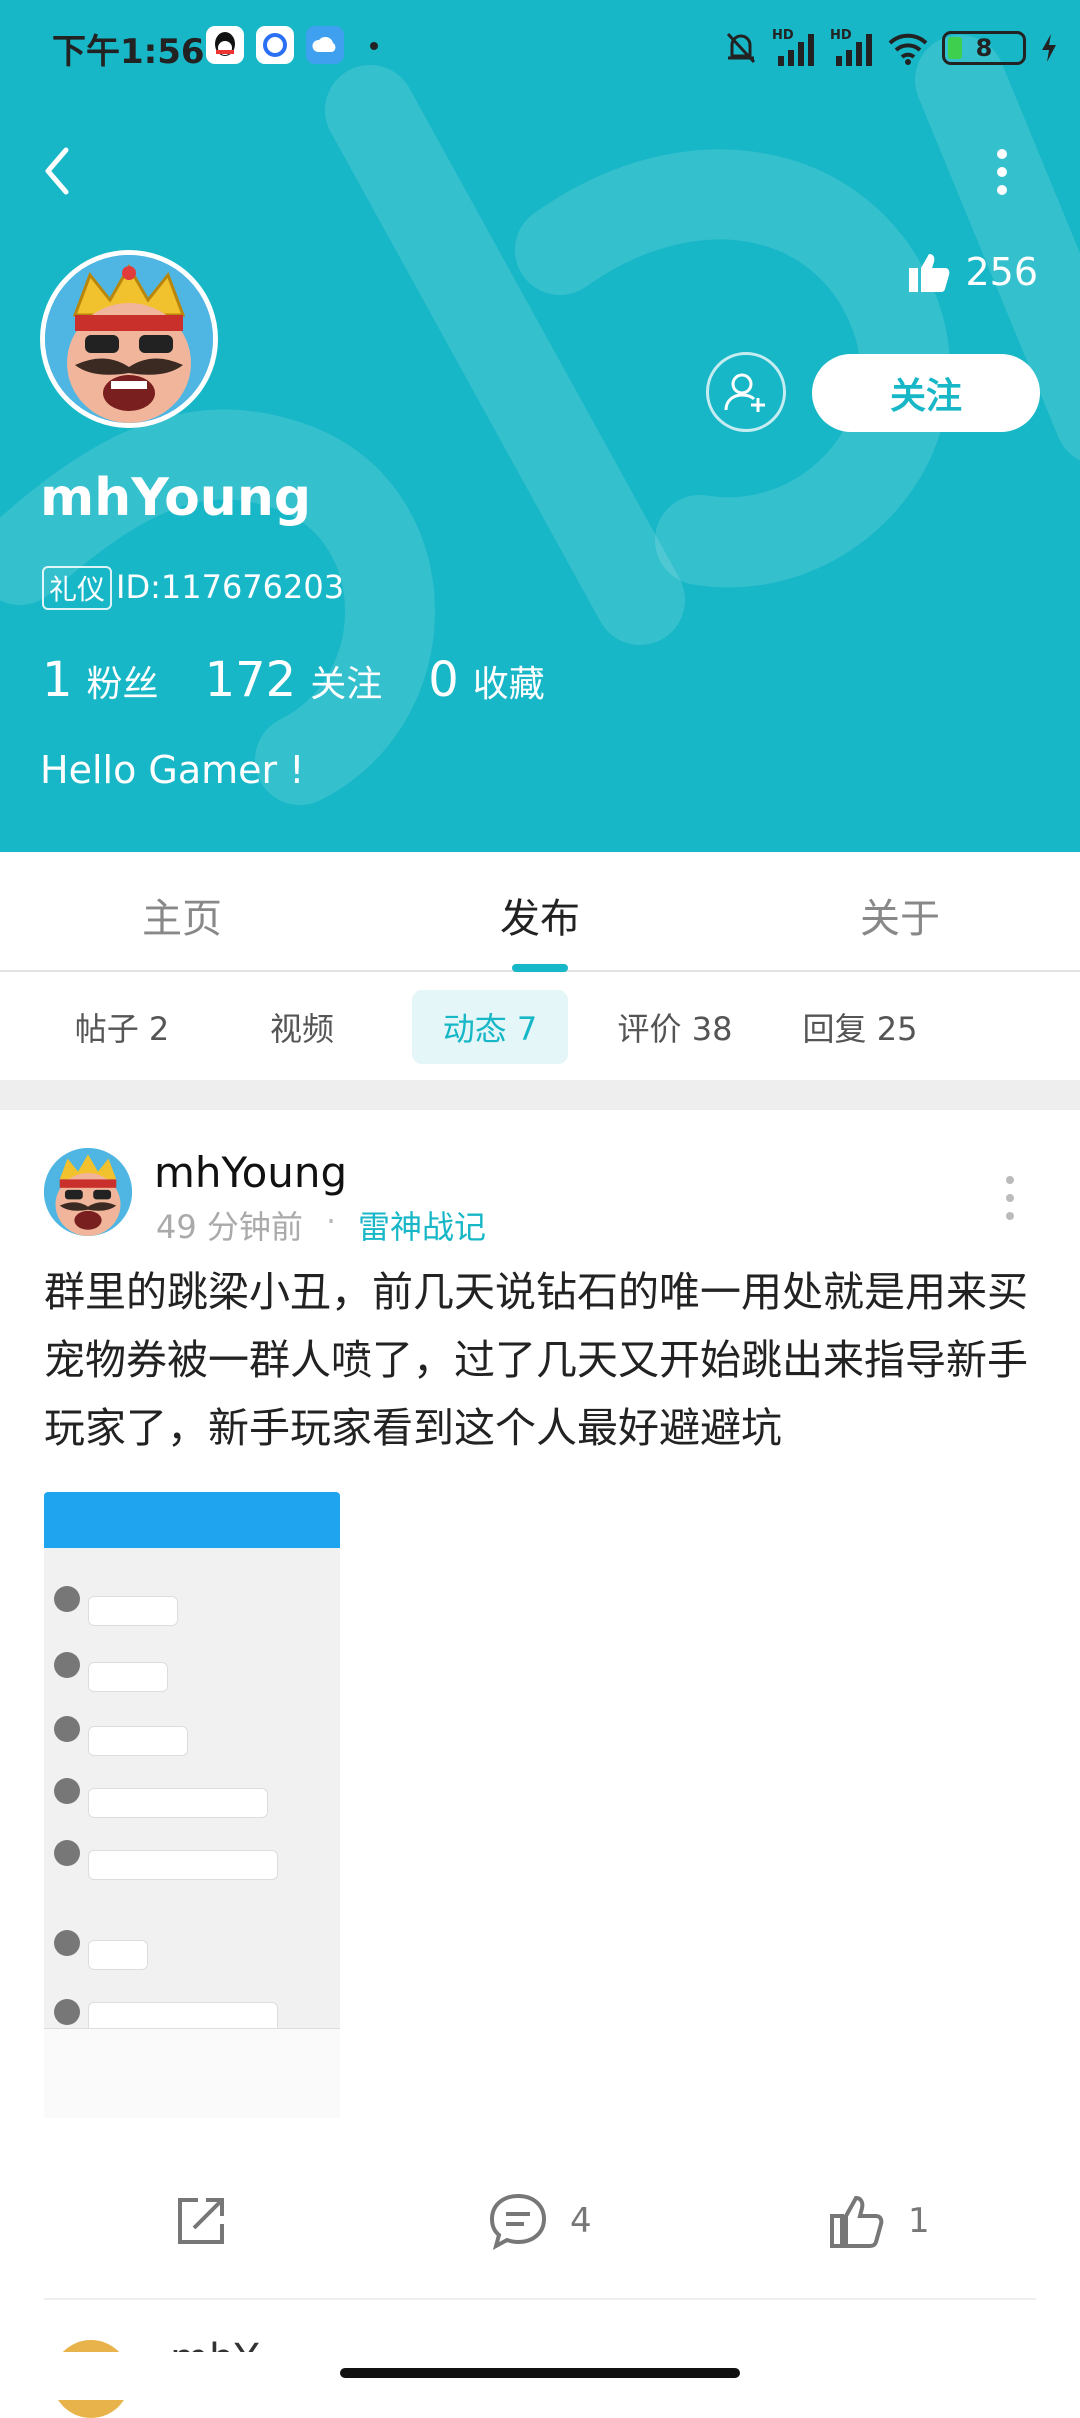 The width and height of the screenshot is (1080, 2418). I want to click on charging-icon, so click(1049, 48).